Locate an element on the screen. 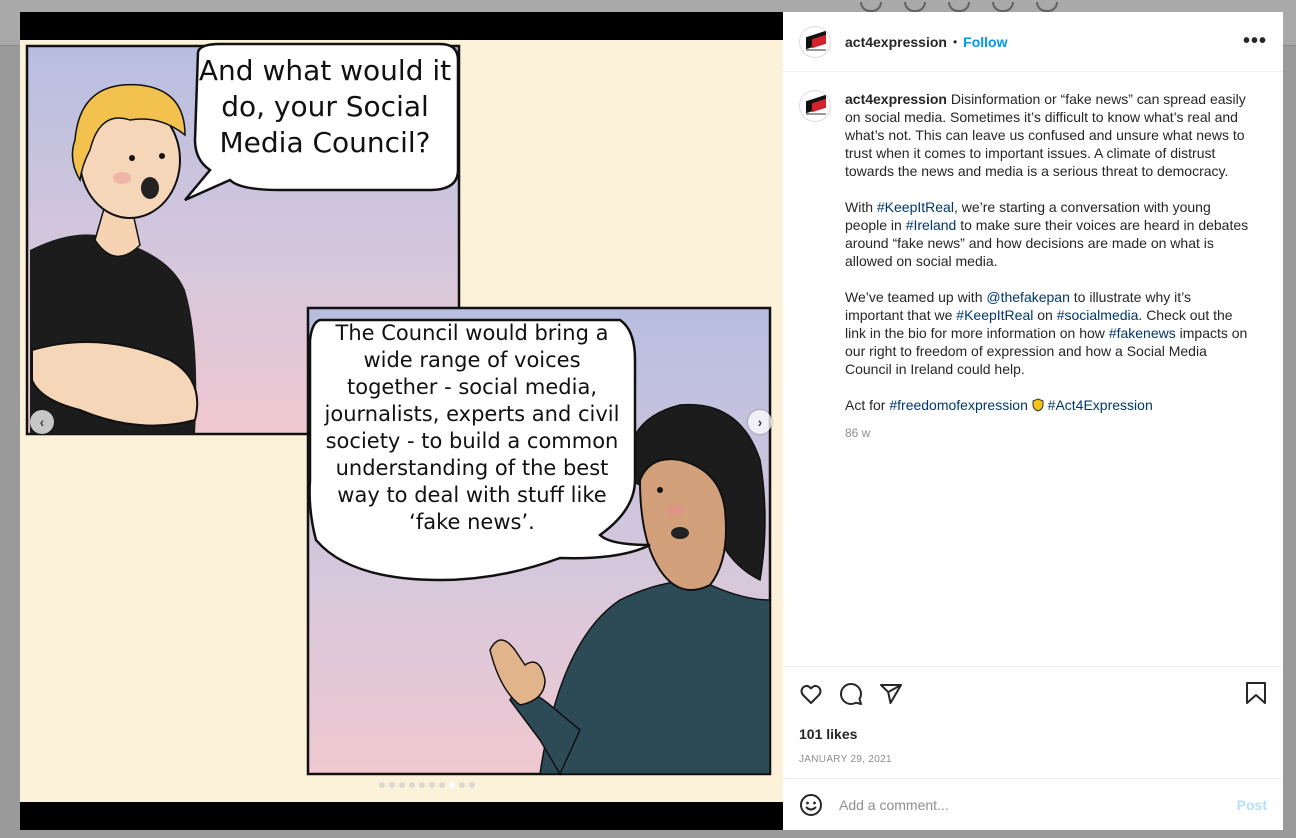  bubble2-line-6: understanding of the best is located at coordinates (472, 468).